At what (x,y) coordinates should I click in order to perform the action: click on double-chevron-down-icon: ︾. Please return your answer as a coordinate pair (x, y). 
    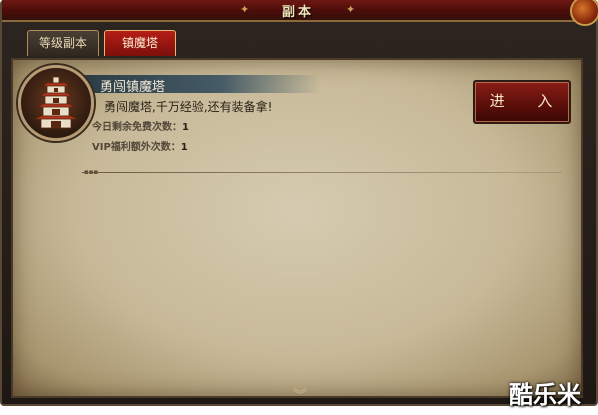
    Looking at the image, I should click on (300, 396).